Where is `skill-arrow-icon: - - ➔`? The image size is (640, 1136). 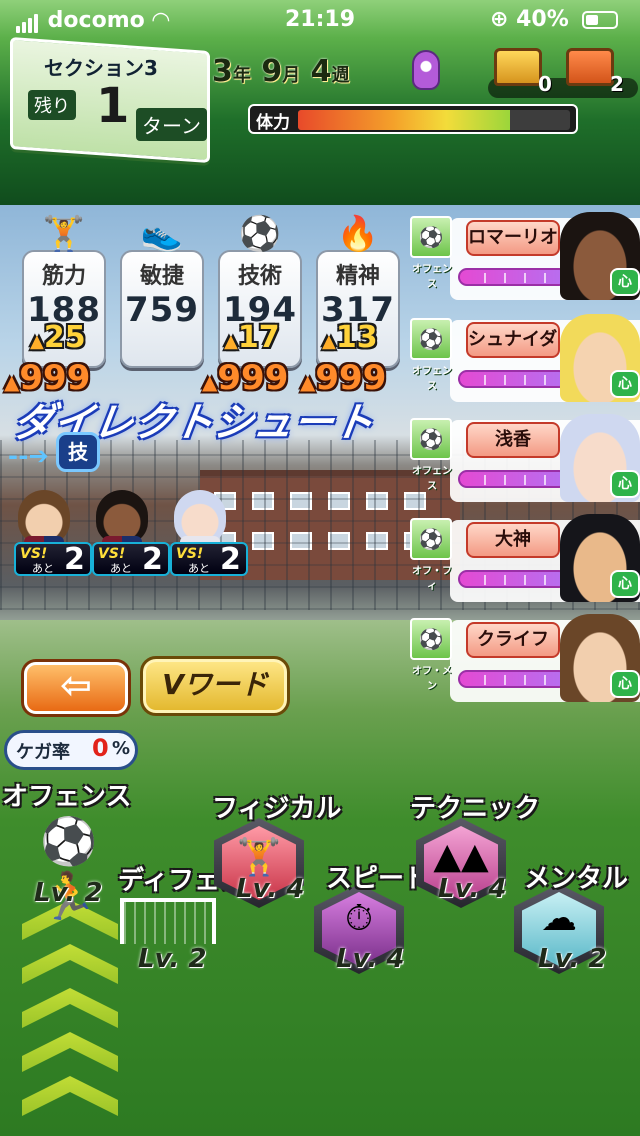 skill-arrow-icon: - - ➔ is located at coordinates (28, 456).